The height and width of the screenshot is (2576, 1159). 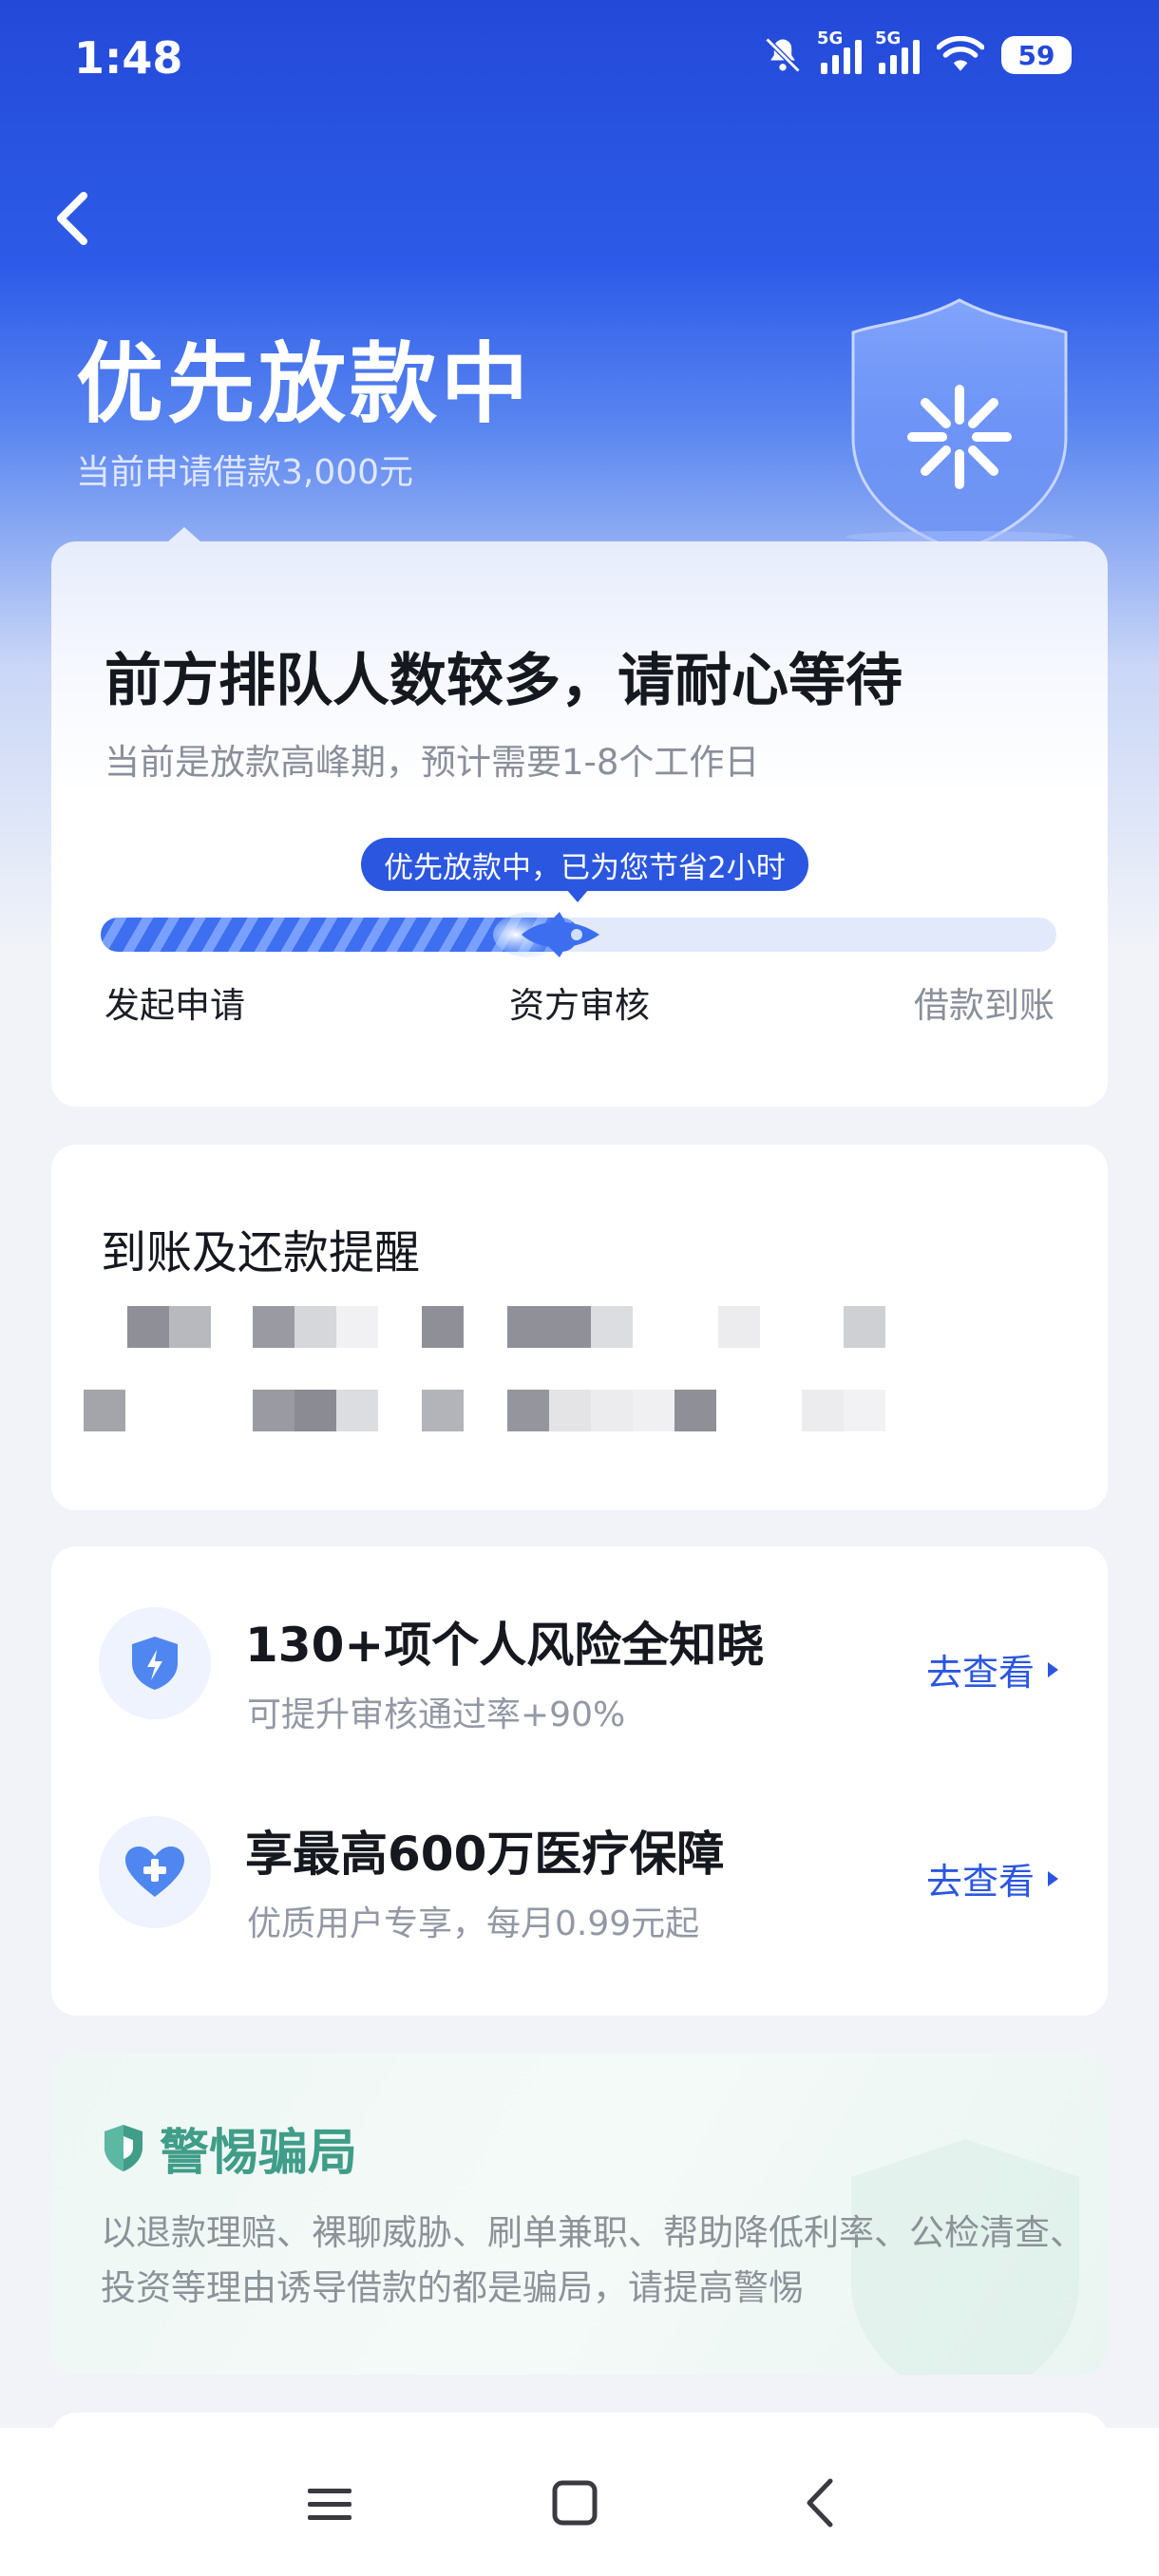 I want to click on priority-pill: 优先放款中，已为您节省2小时, so click(x=584, y=864).